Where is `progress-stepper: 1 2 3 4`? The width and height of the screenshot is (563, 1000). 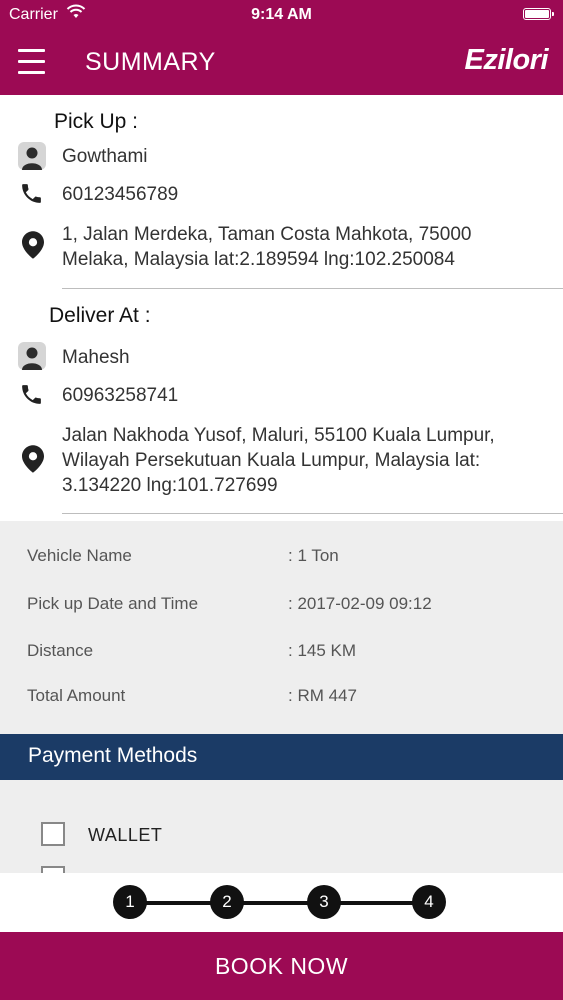
progress-stepper: 1 2 3 4 is located at coordinates (281, 902).